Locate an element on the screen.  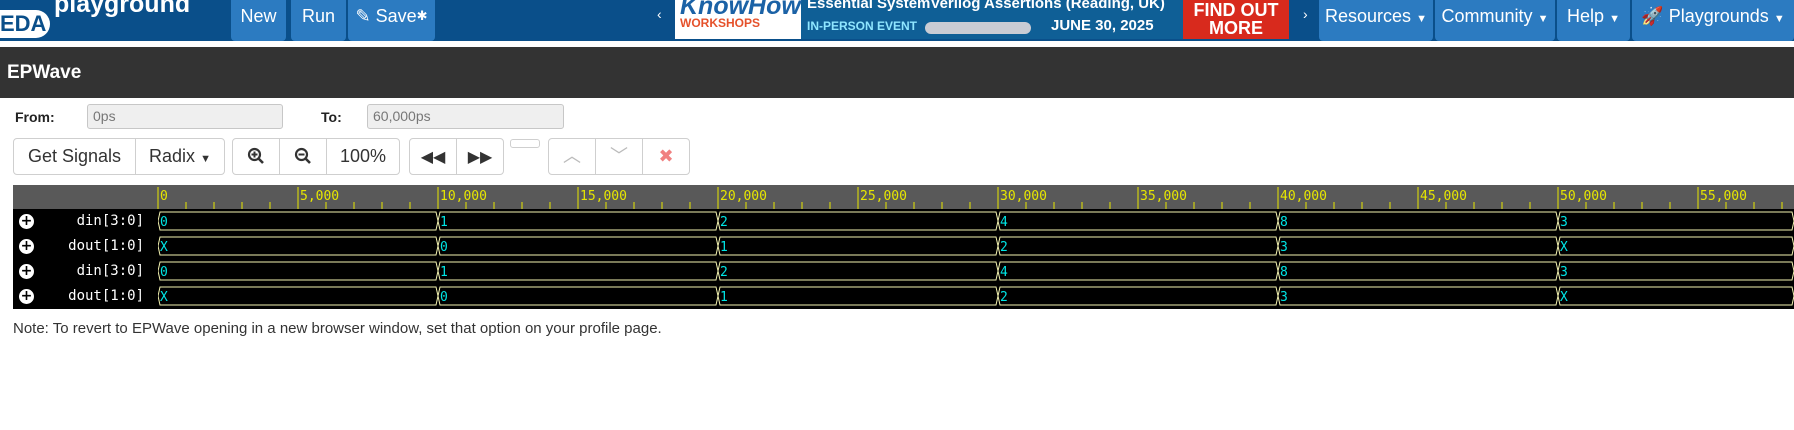
zoom-group: 100% is located at coordinates (316, 156).